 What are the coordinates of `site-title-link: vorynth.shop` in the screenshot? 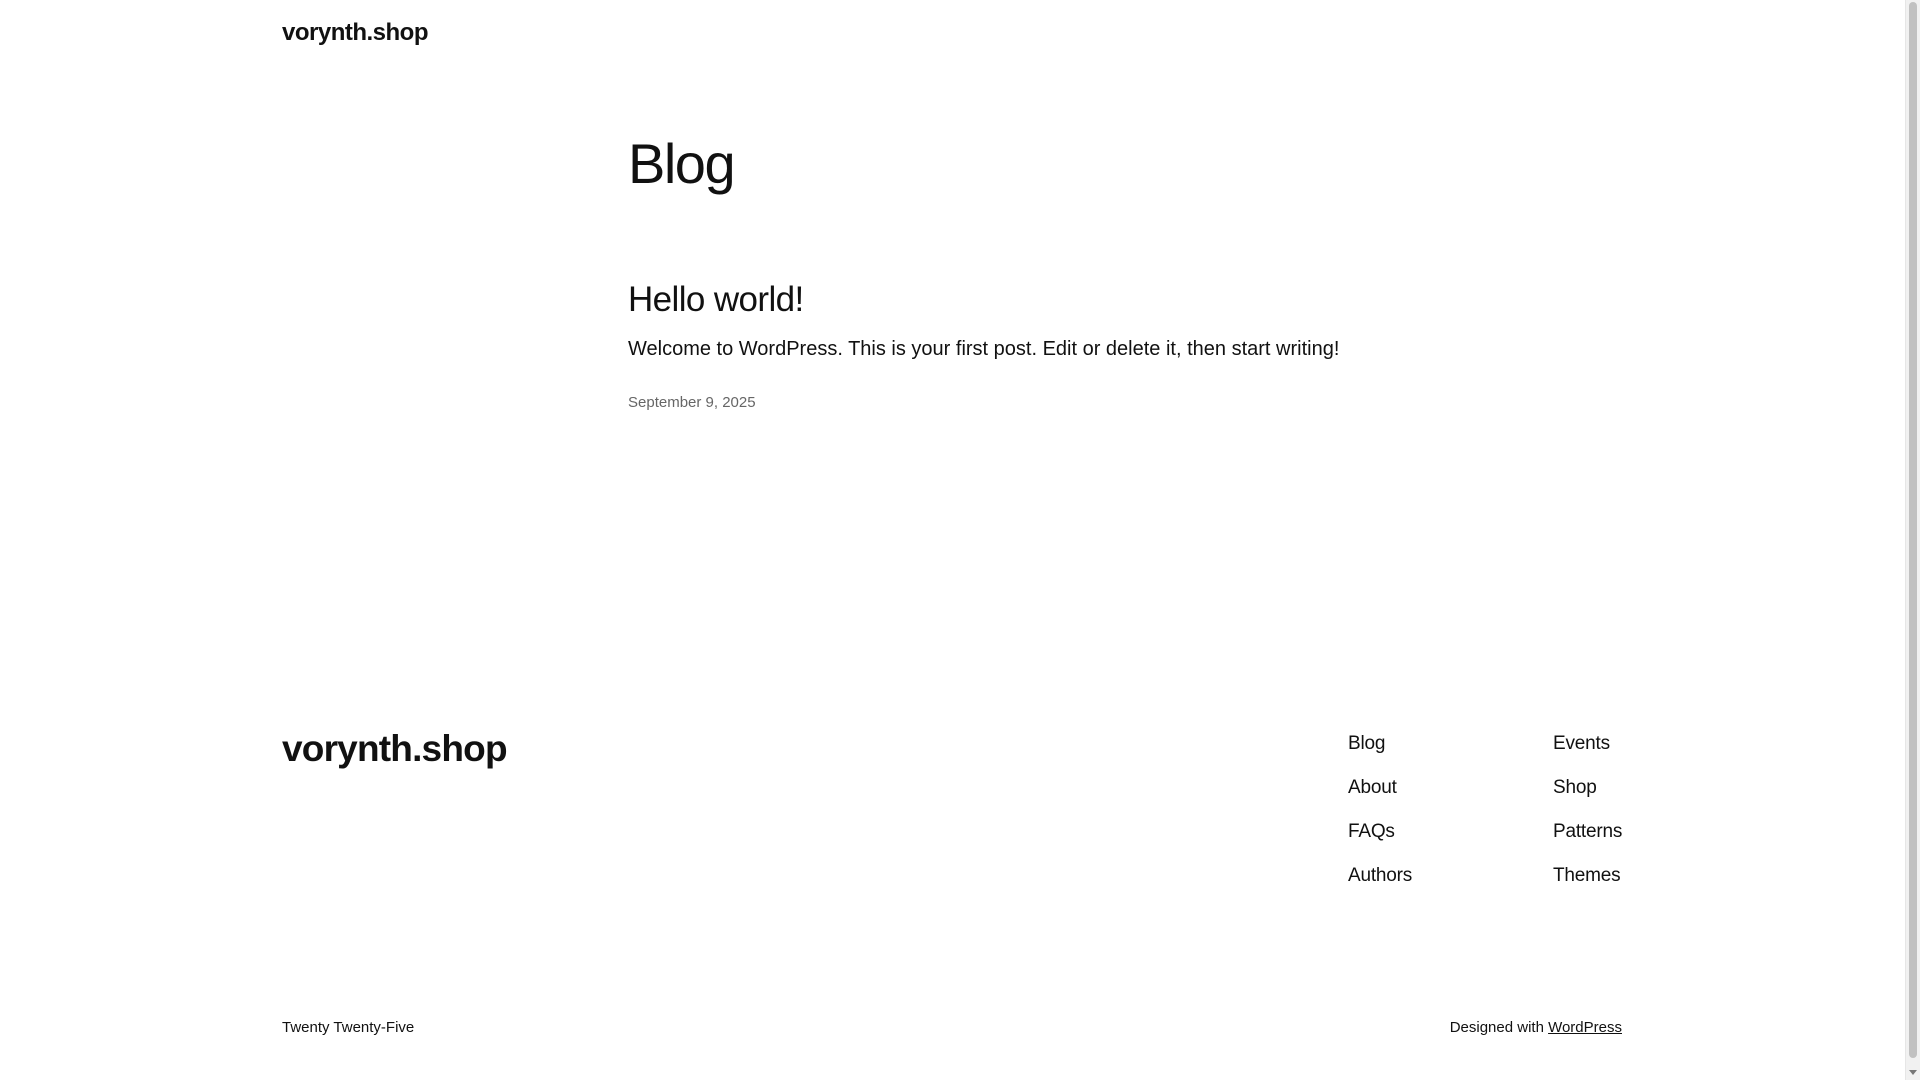 It's located at (355, 33).